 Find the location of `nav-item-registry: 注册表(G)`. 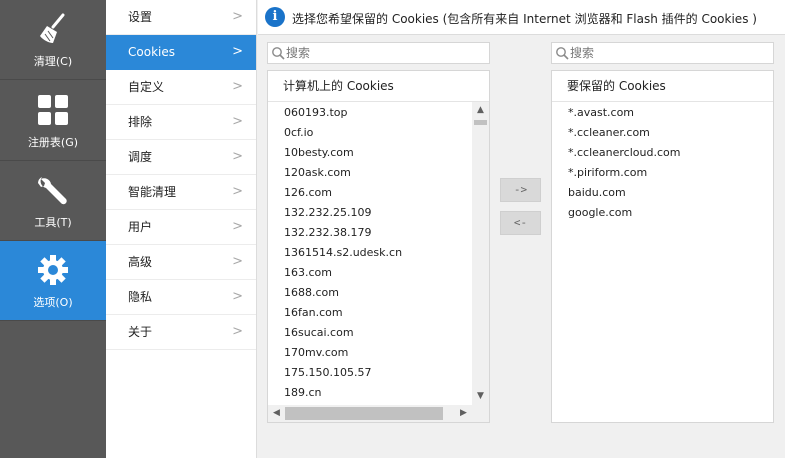

nav-item-registry: 注册表(G) is located at coordinates (53, 121).